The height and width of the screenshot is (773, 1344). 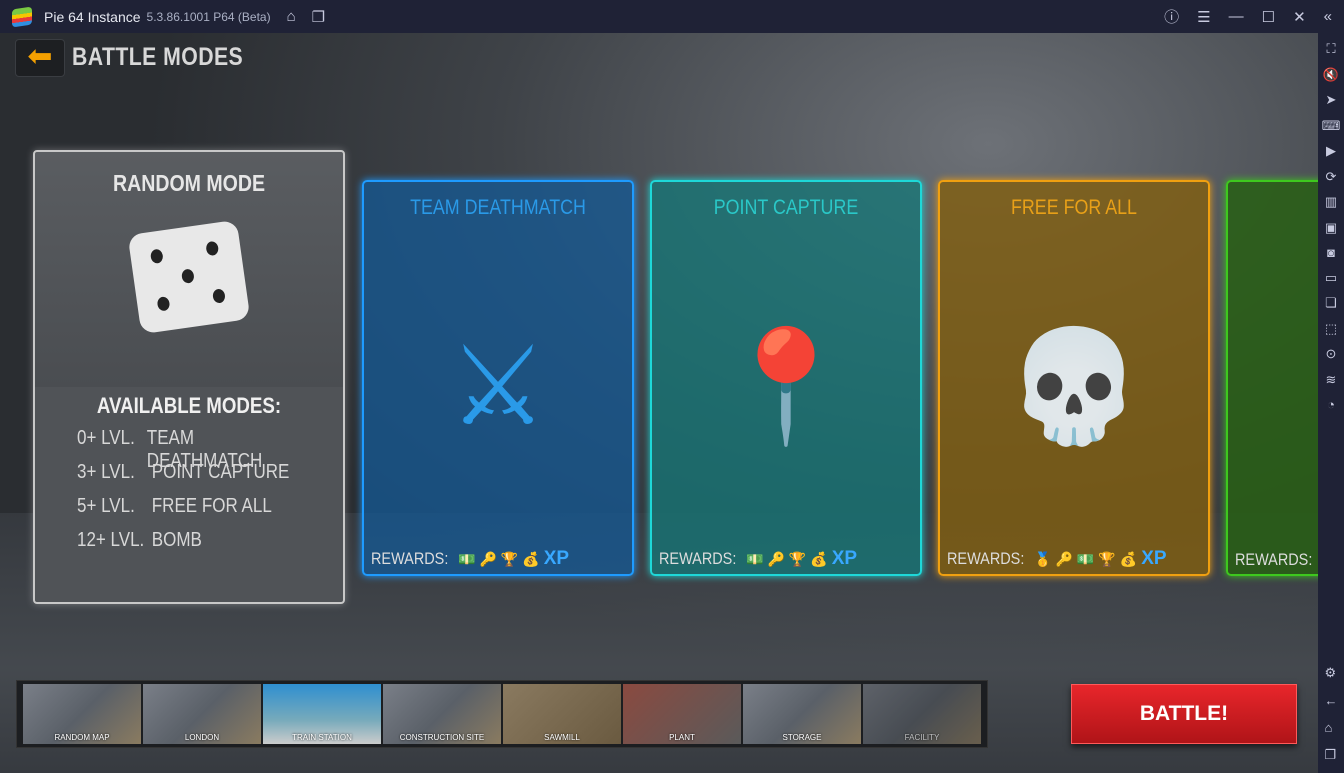 I want to click on available-modes-label: AVAILABLE MODES:, so click(x=189, y=405).